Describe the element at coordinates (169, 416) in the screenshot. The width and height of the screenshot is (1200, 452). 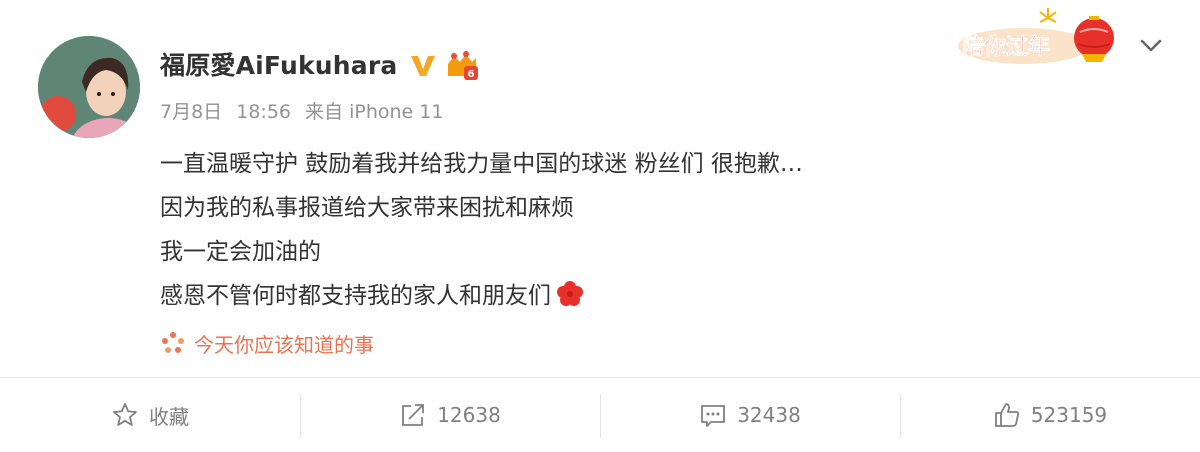
I see `favorite-label: 收藏` at that location.